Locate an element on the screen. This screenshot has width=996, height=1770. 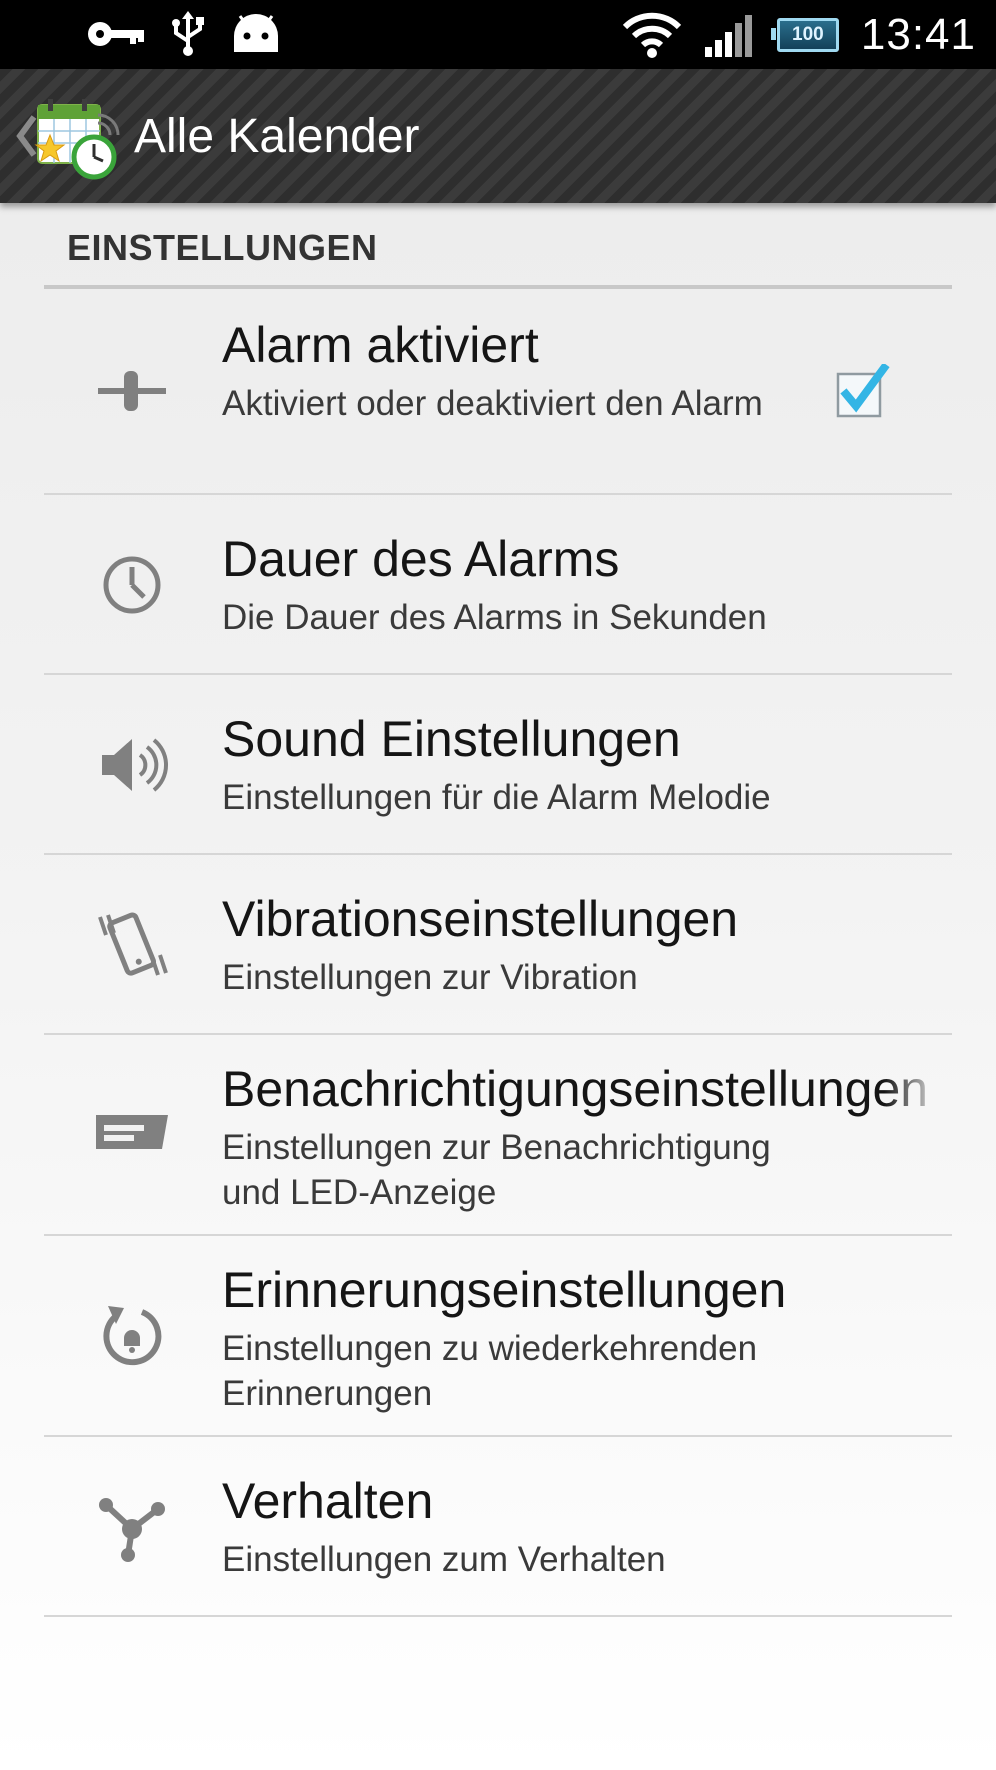
pref-summary: Einstellungen für die Alarm Melodie is located at coordinates (496, 797).